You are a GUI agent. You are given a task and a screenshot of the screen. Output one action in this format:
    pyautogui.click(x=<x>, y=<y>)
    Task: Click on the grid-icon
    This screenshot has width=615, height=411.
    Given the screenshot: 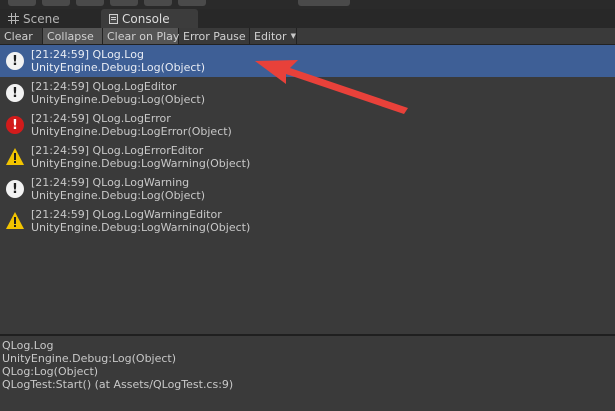 What is the action you would take?
    pyautogui.click(x=13, y=18)
    